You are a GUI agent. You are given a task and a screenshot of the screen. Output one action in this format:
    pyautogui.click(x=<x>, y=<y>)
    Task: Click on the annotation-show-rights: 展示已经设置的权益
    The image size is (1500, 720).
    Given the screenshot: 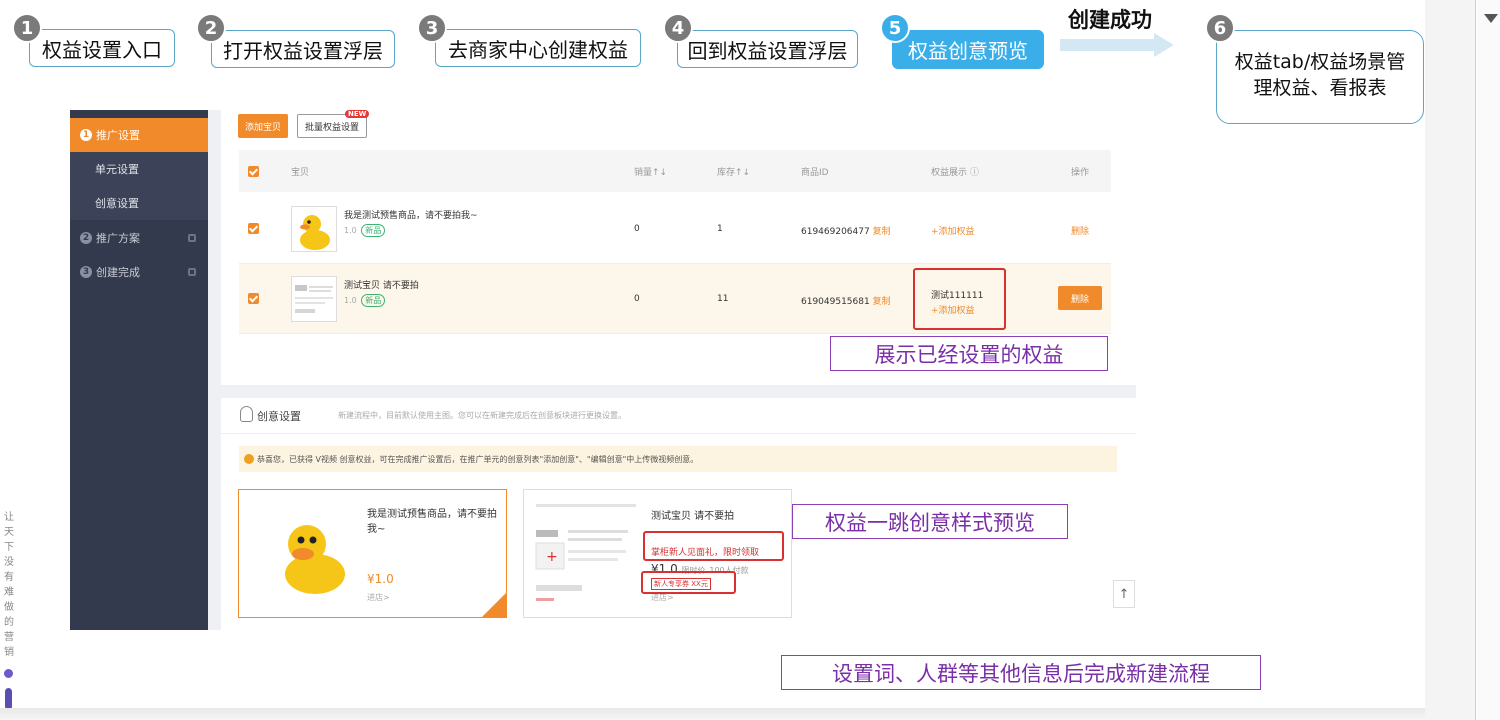 What is the action you would take?
    pyautogui.click(x=969, y=353)
    